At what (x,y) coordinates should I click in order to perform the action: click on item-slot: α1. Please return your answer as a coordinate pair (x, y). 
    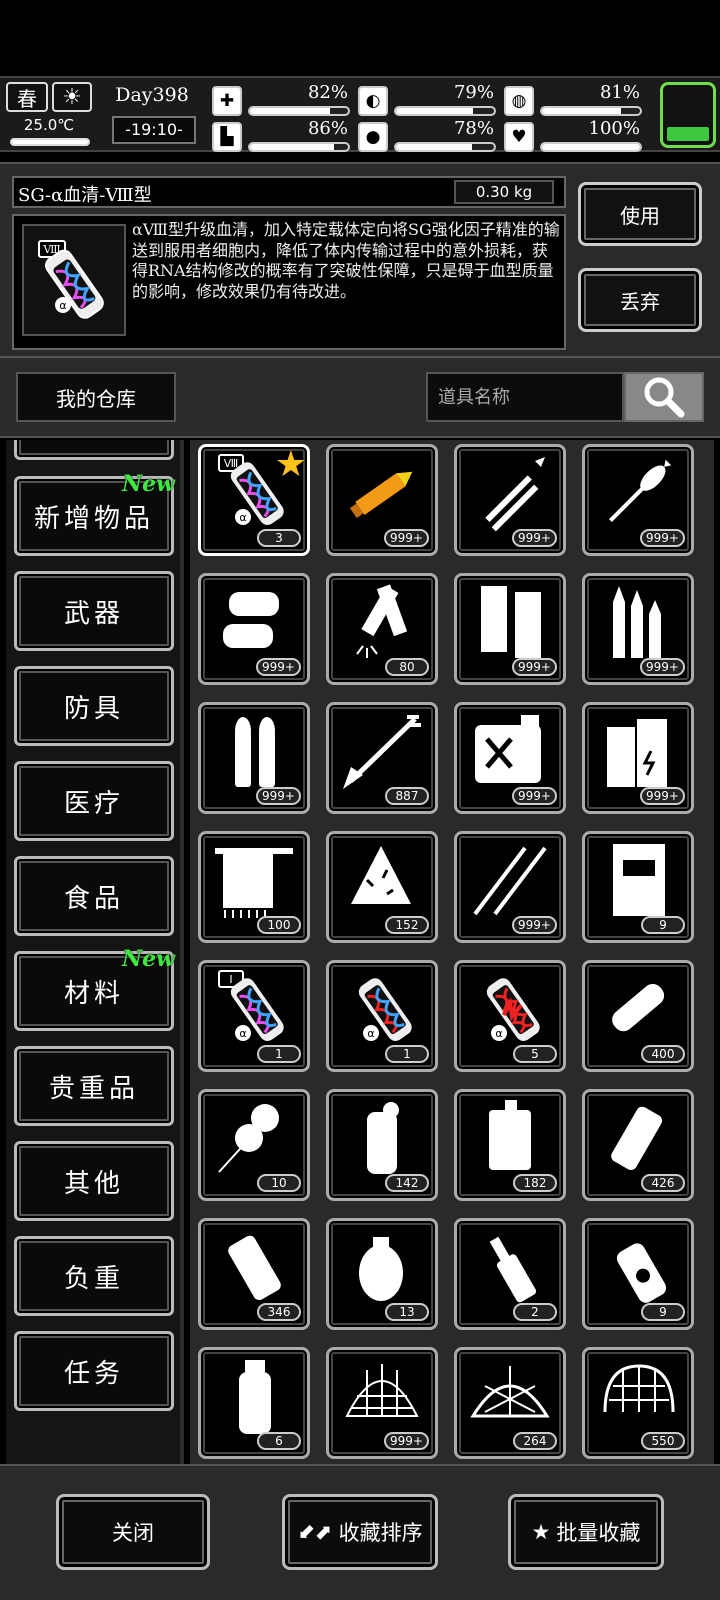
    Looking at the image, I should click on (382, 1016).